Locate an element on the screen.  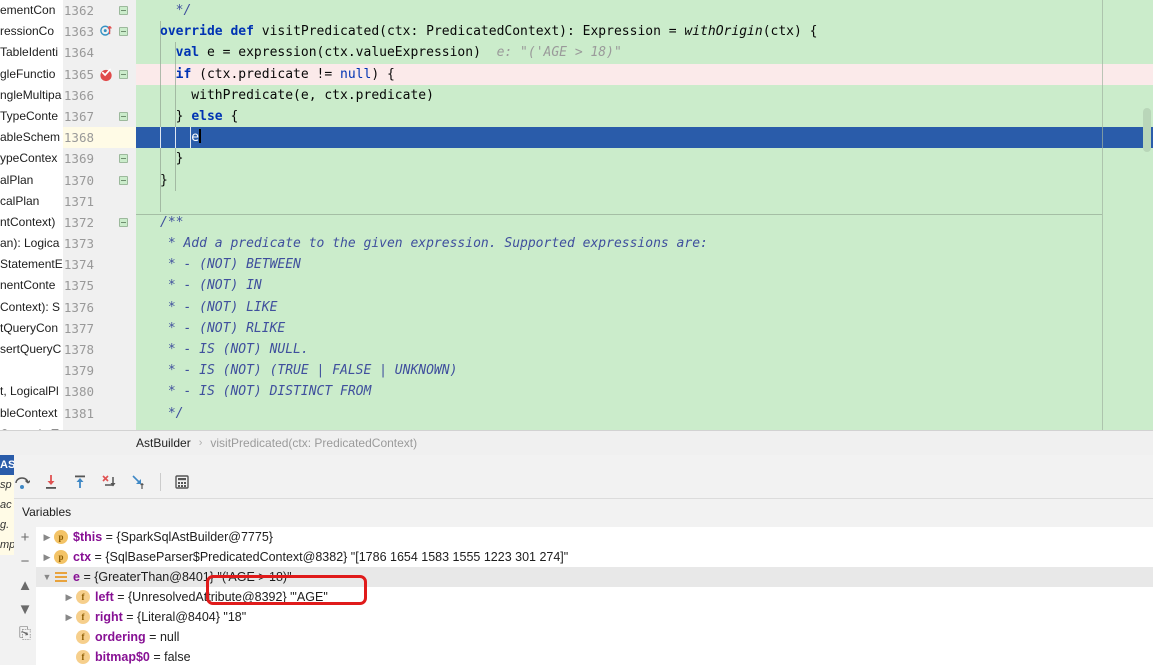
gutter-line: 1371 is located at coordinates (99, 201).